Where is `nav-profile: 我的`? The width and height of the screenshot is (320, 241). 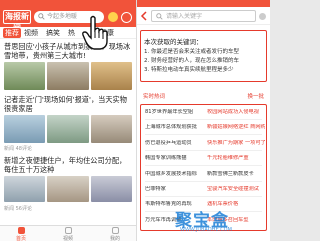
nav-profile: 我的 is located at coordinates (115, 234).